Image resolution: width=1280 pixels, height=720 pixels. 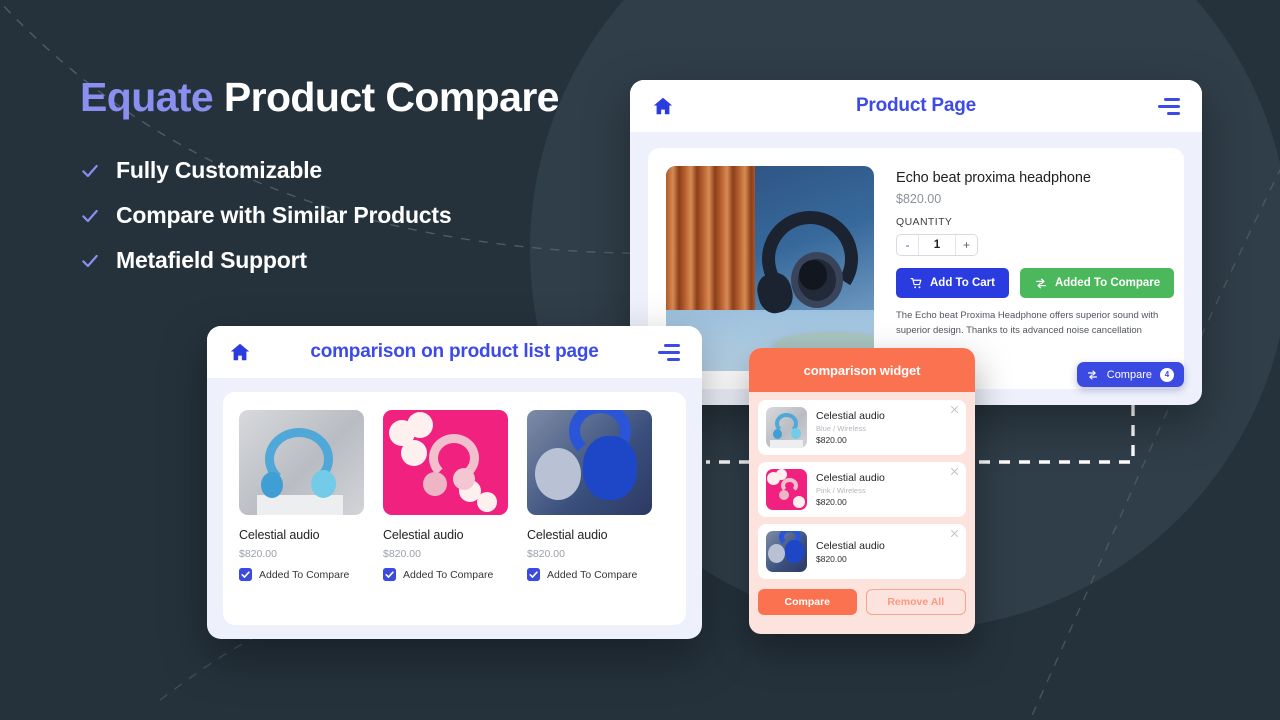 What do you see at coordinates (924, 222) in the screenshot?
I see `quantity-label: QUANTITY` at bounding box center [924, 222].